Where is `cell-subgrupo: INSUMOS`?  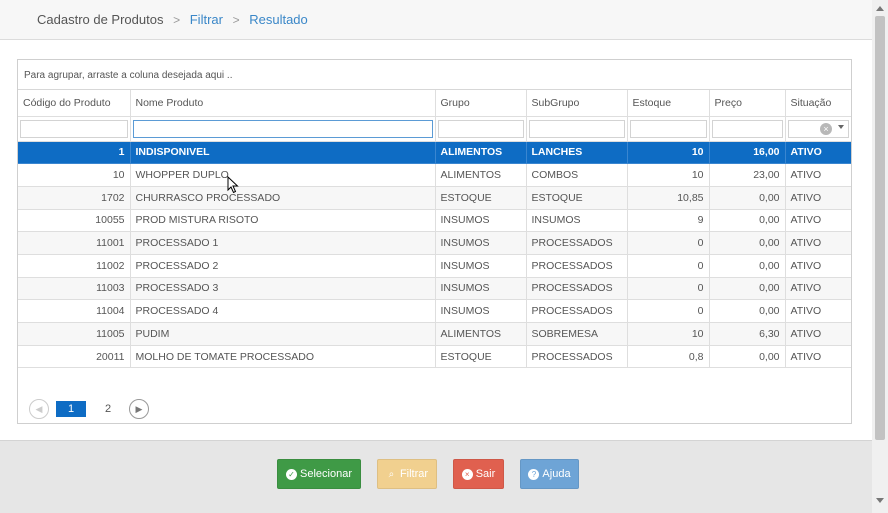 cell-subgrupo: INSUMOS is located at coordinates (577, 221).